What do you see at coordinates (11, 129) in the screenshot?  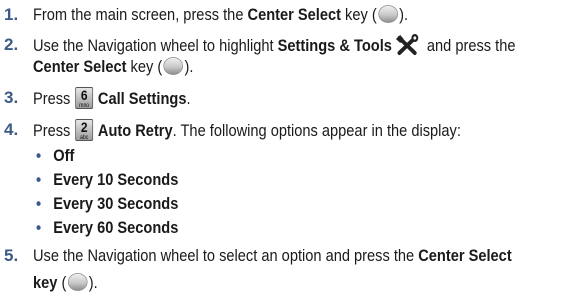 I see `step-number: 4.` at bounding box center [11, 129].